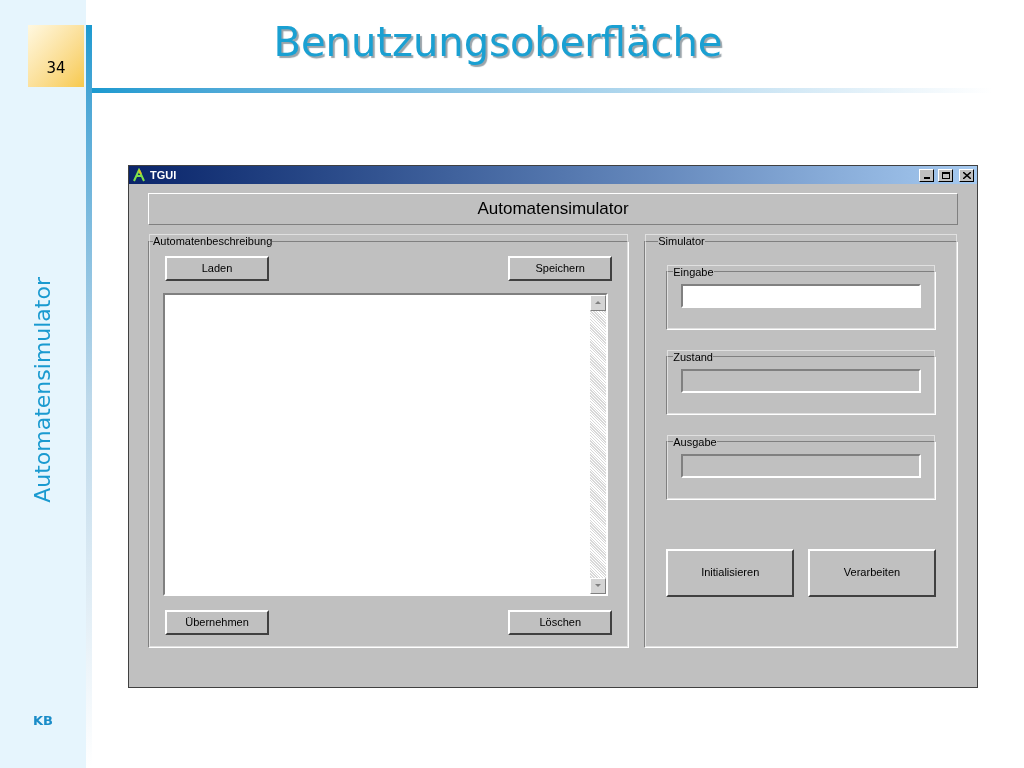 Image resolution: width=1024 pixels, height=768 pixels. I want to click on close-icon, so click(966, 175).